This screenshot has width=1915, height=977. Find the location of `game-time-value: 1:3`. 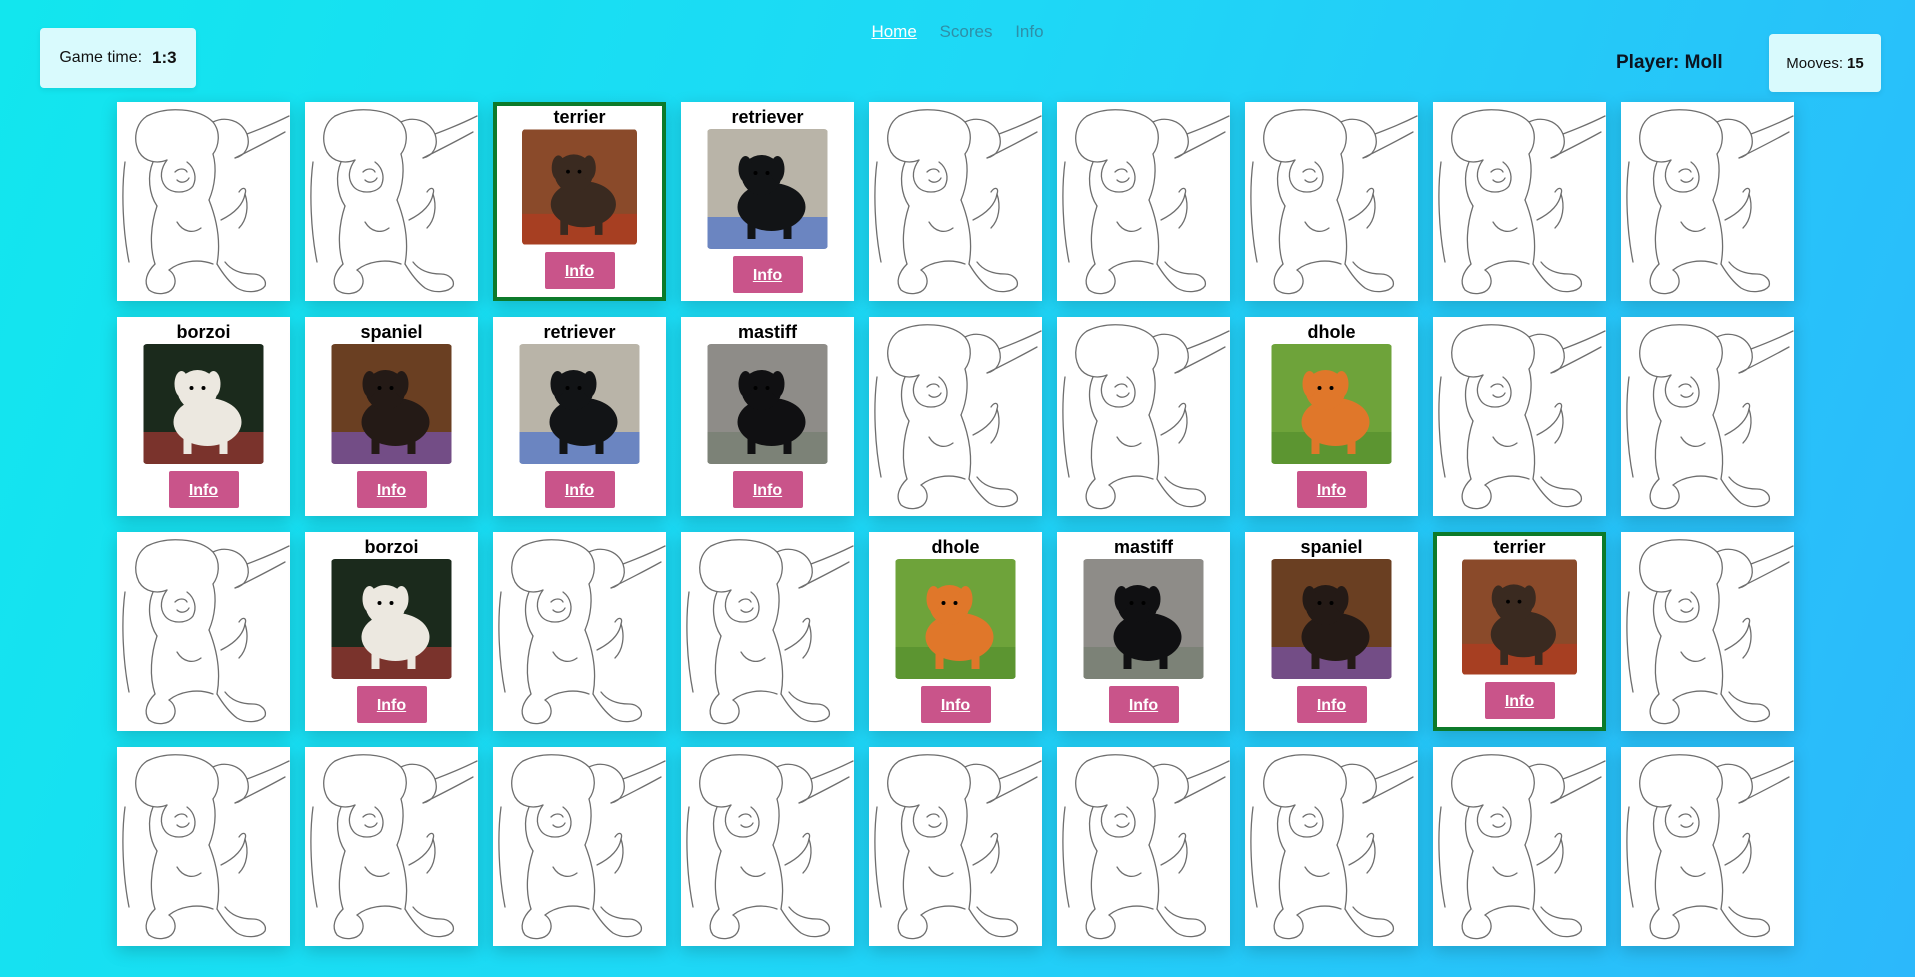

game-time-value: 1:3 is located at coordinates (164, 57).